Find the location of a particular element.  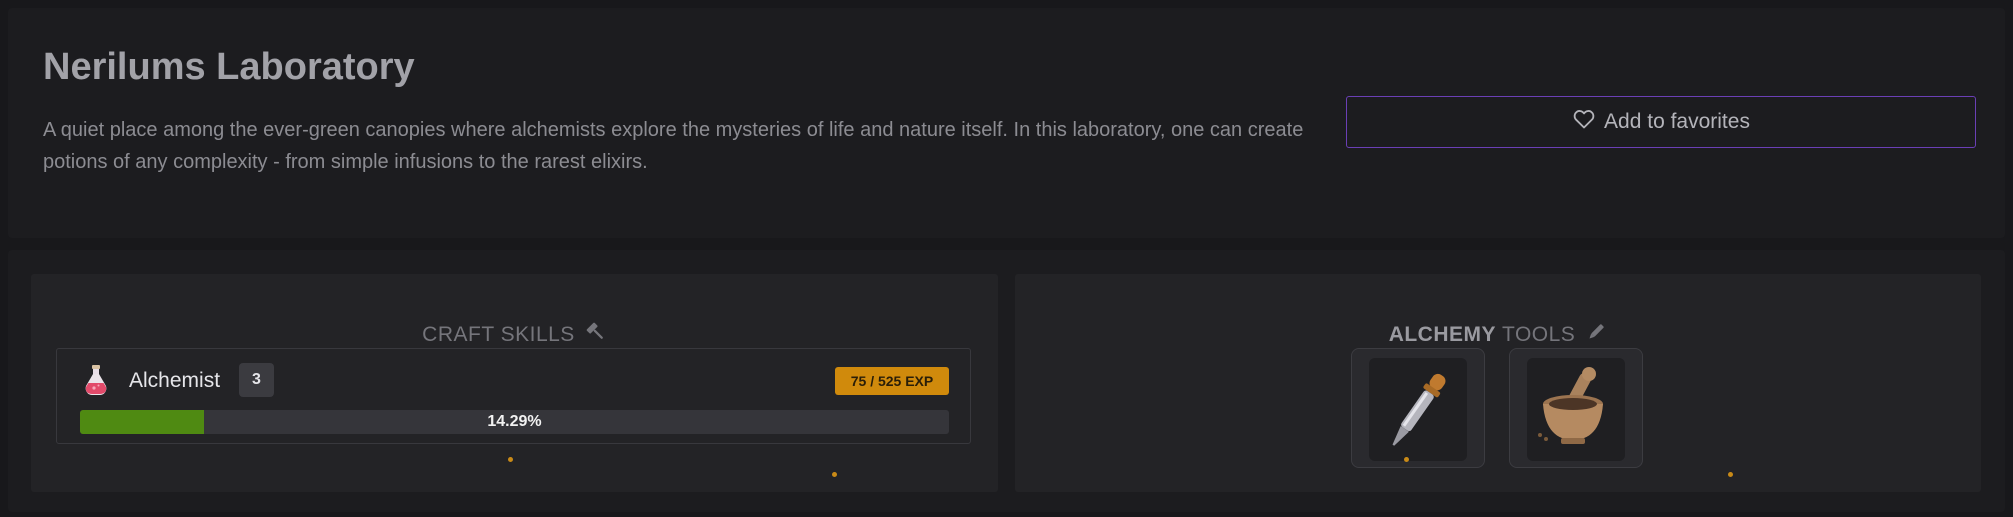

mortar-and-pestle-icon is located at coordinates (1576, 409).